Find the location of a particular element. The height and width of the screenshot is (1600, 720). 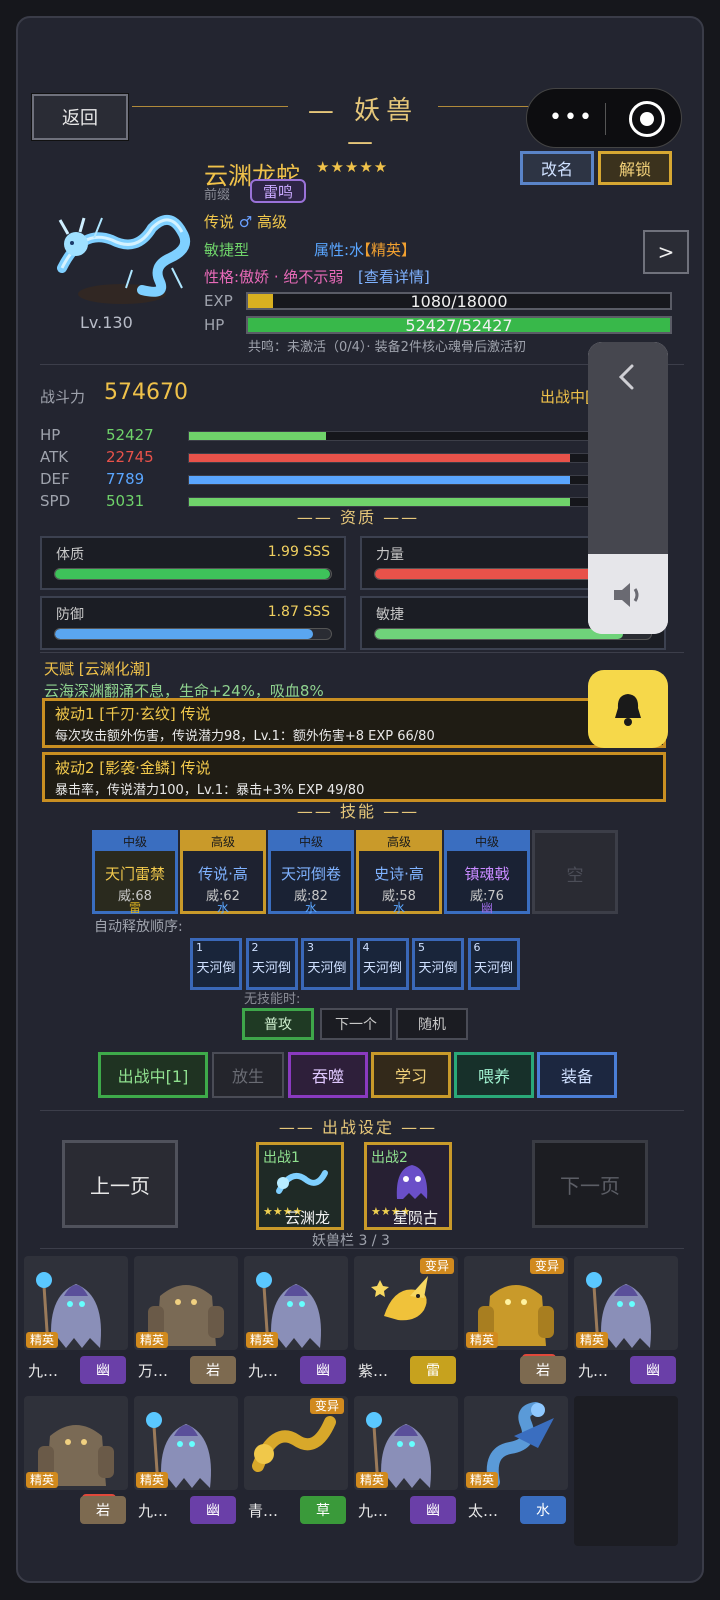

mini-program-capsule: ••• is located at coordinates (604, 118).